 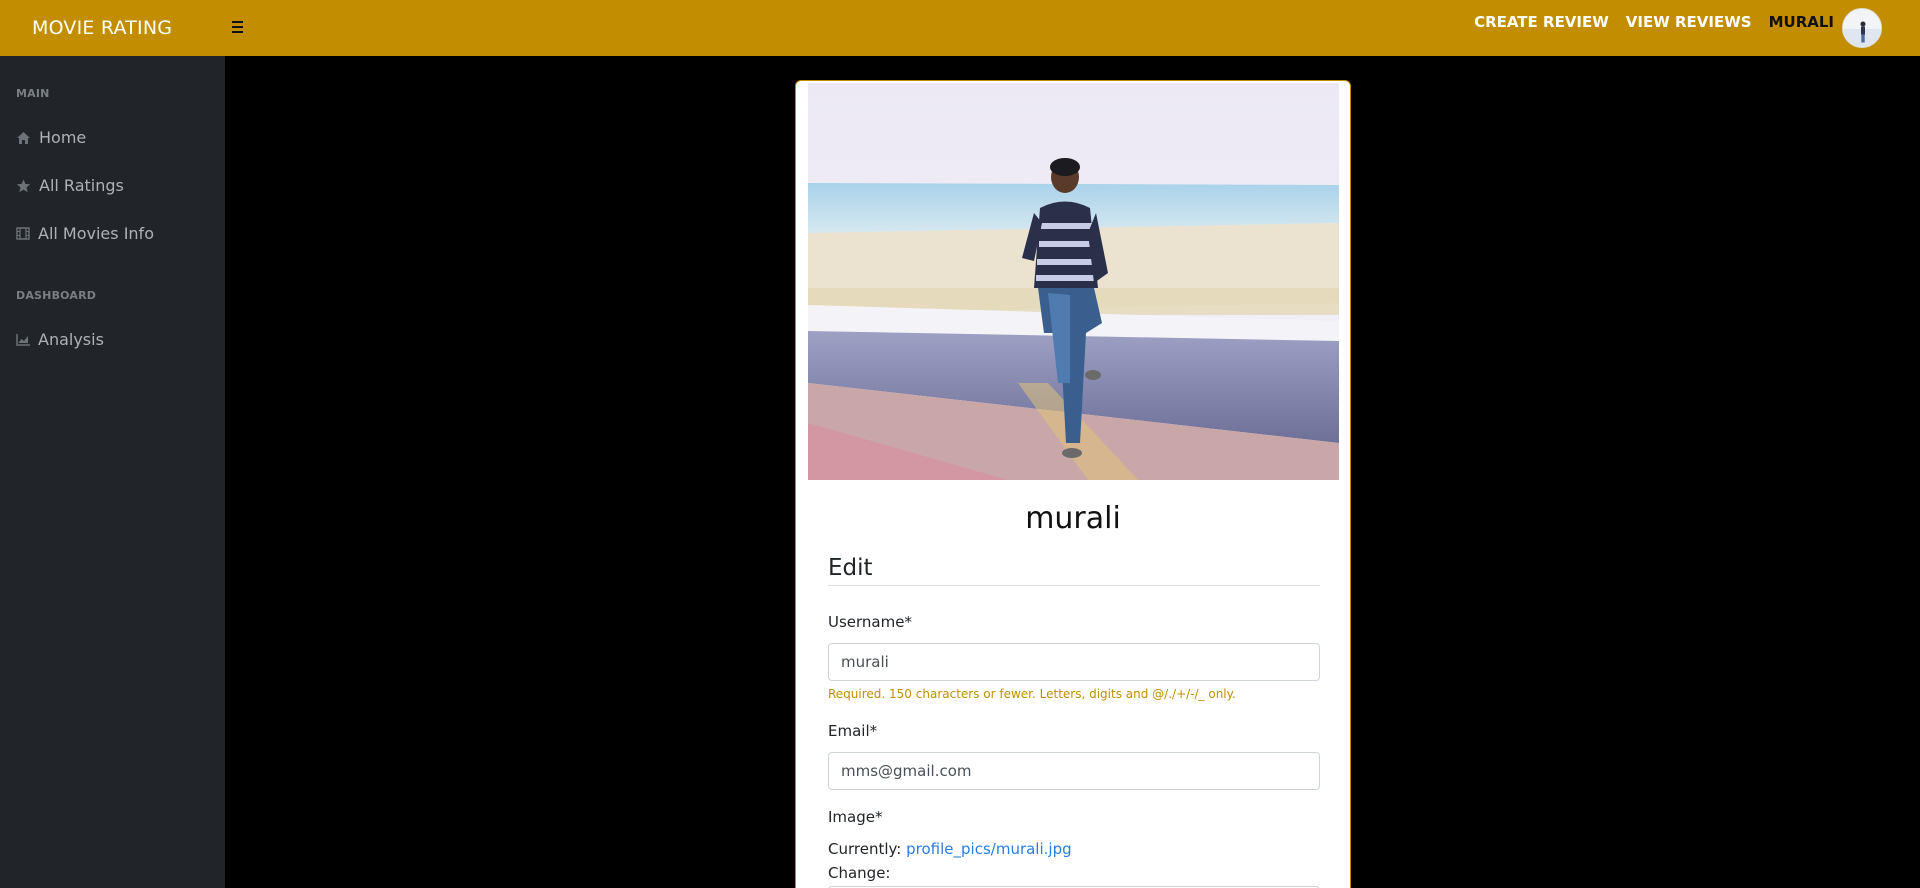 What do you see at coordinates (1073, 518) in the screenshot?
I see `profile-username-heading: murali` at bounding box center [1073, 518].